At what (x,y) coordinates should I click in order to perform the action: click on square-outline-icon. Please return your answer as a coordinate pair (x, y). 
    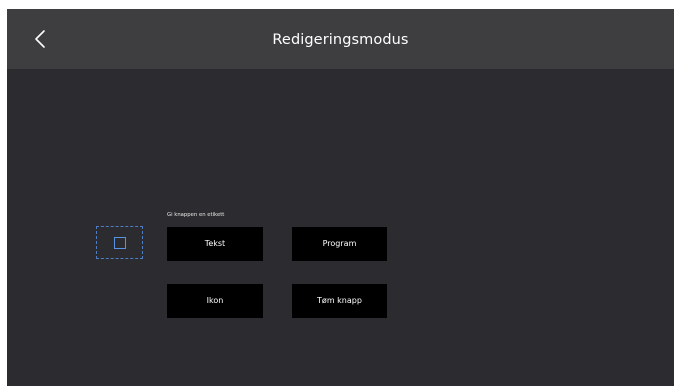
    Looking at the image, I should click on (120, 243).